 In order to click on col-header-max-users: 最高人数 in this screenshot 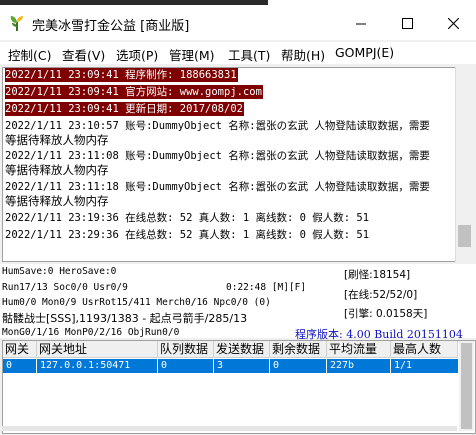, I will do `click(424, 349)`.